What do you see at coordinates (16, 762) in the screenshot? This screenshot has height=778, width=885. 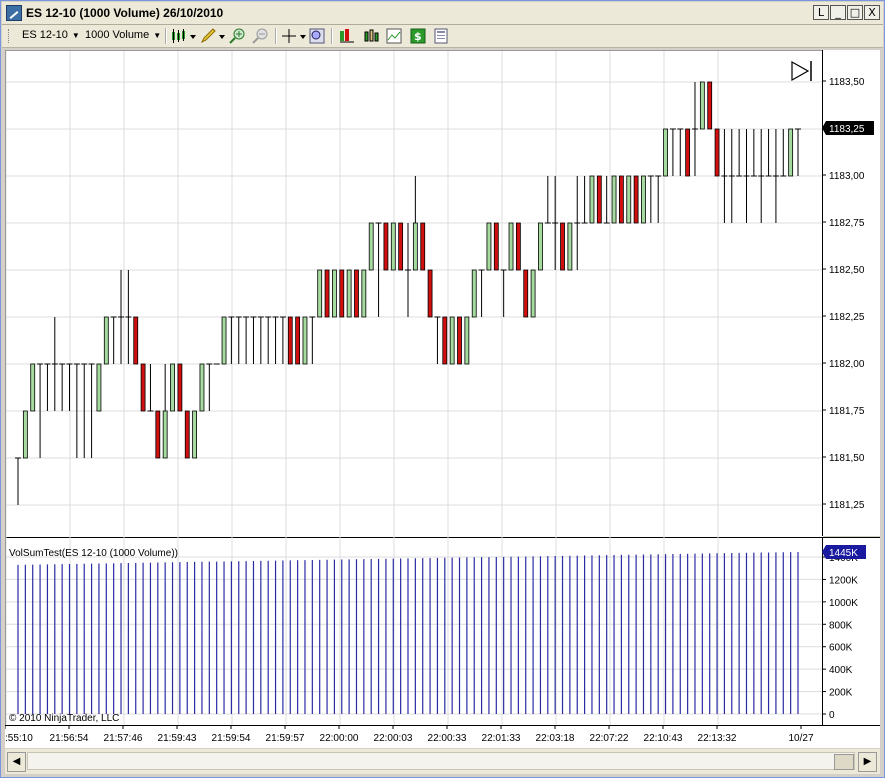 I see `scroll-left-button: ◀` at bounding box center [16, 762].